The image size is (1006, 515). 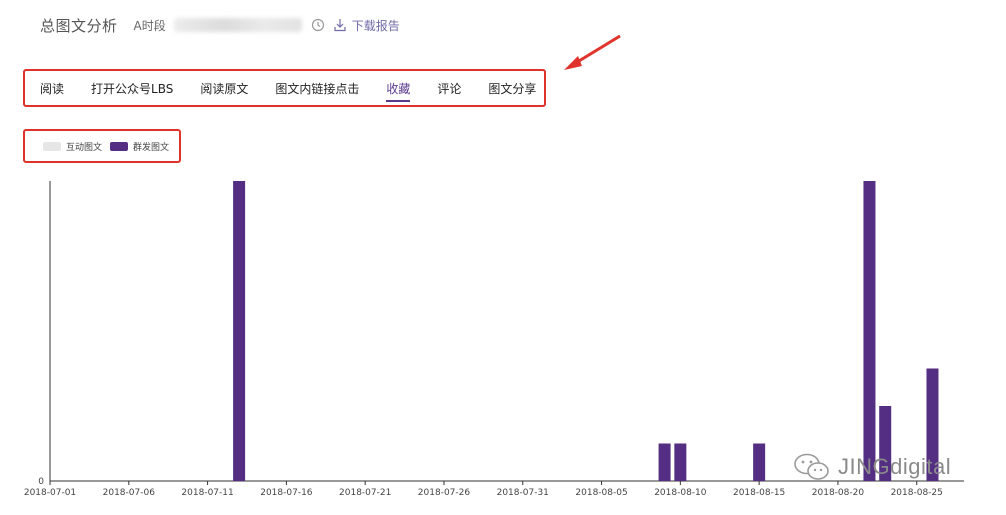 I want to click on x-tick-label: 2018-08-05, so click(x=601, y=493).